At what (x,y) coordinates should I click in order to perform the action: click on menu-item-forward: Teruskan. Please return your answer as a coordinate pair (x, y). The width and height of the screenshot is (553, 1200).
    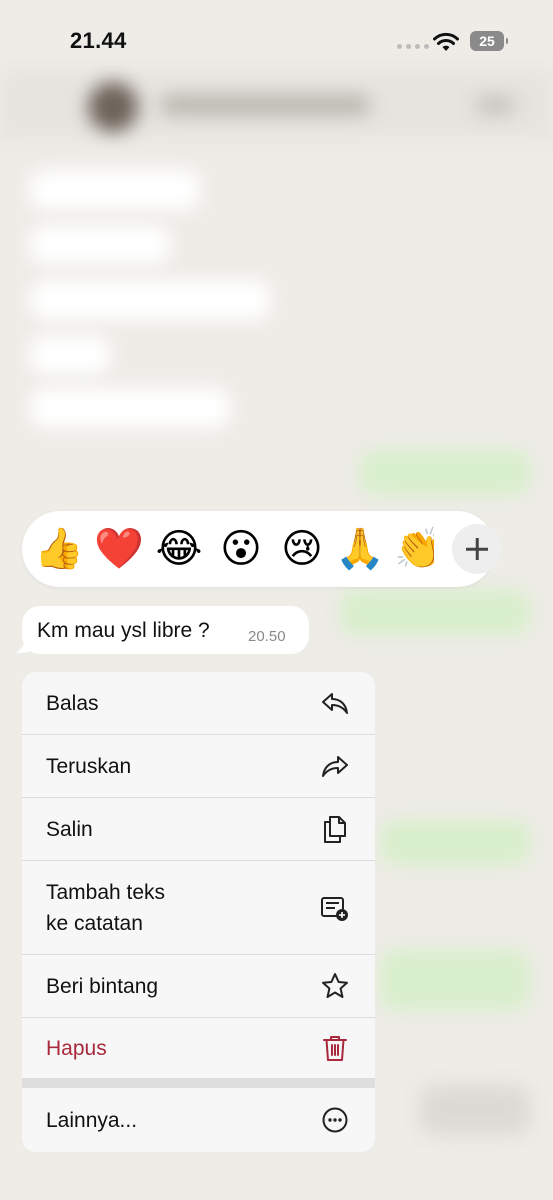
    Looking at the image, I should click on (198, 766).